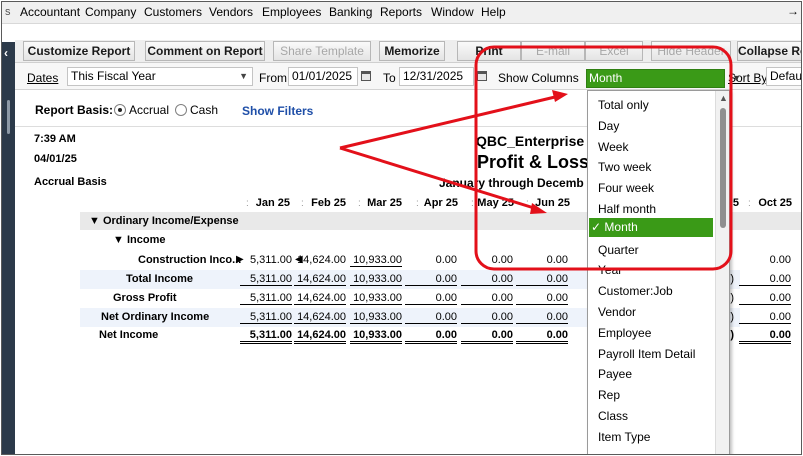 This screenshot has width=803, height=456. Describe the element at coordinates (205, 51) in the screenshot. I see `comment-on-report-button: Comment on Report` at that location.